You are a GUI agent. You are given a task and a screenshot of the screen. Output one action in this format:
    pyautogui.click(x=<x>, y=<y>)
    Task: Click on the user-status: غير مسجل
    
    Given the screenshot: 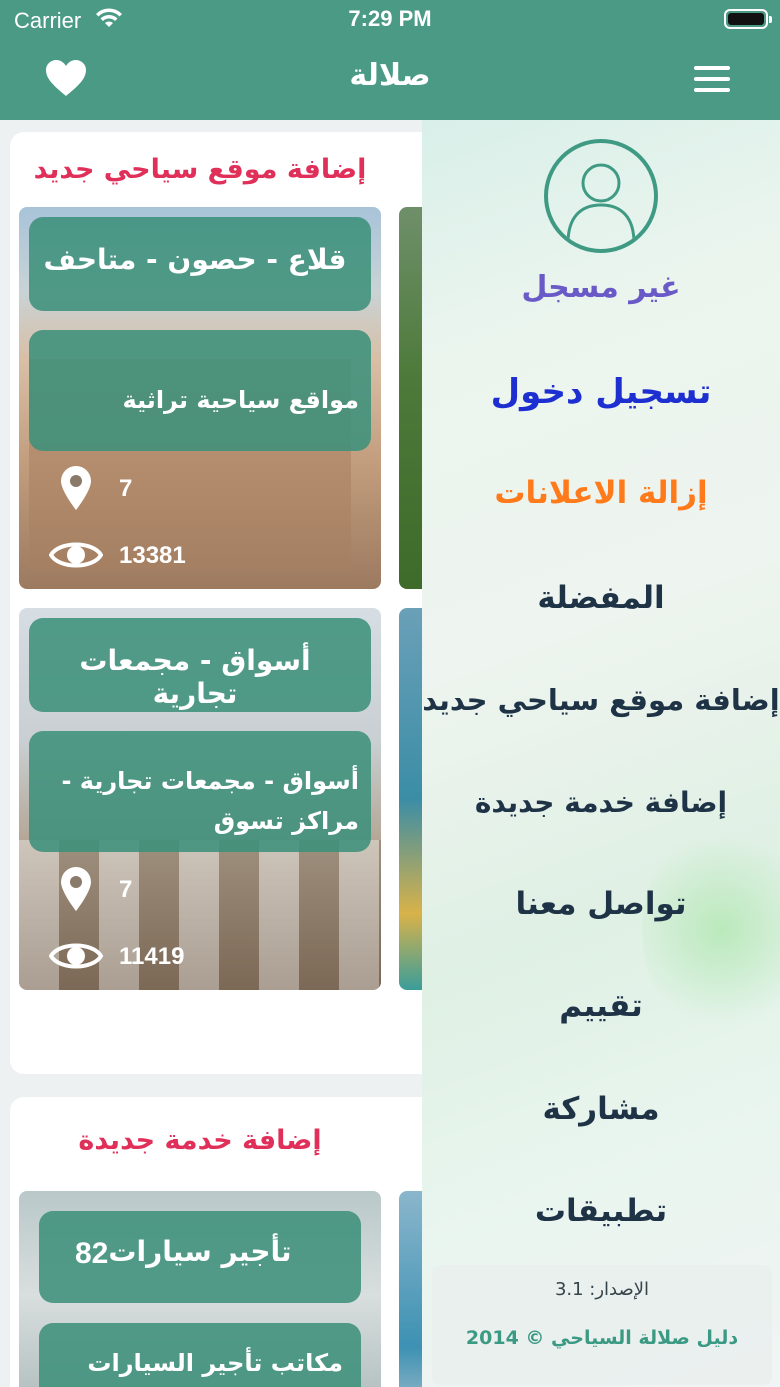 What is the action you would take?
    pyautogui.click(x=601, y=287)
    